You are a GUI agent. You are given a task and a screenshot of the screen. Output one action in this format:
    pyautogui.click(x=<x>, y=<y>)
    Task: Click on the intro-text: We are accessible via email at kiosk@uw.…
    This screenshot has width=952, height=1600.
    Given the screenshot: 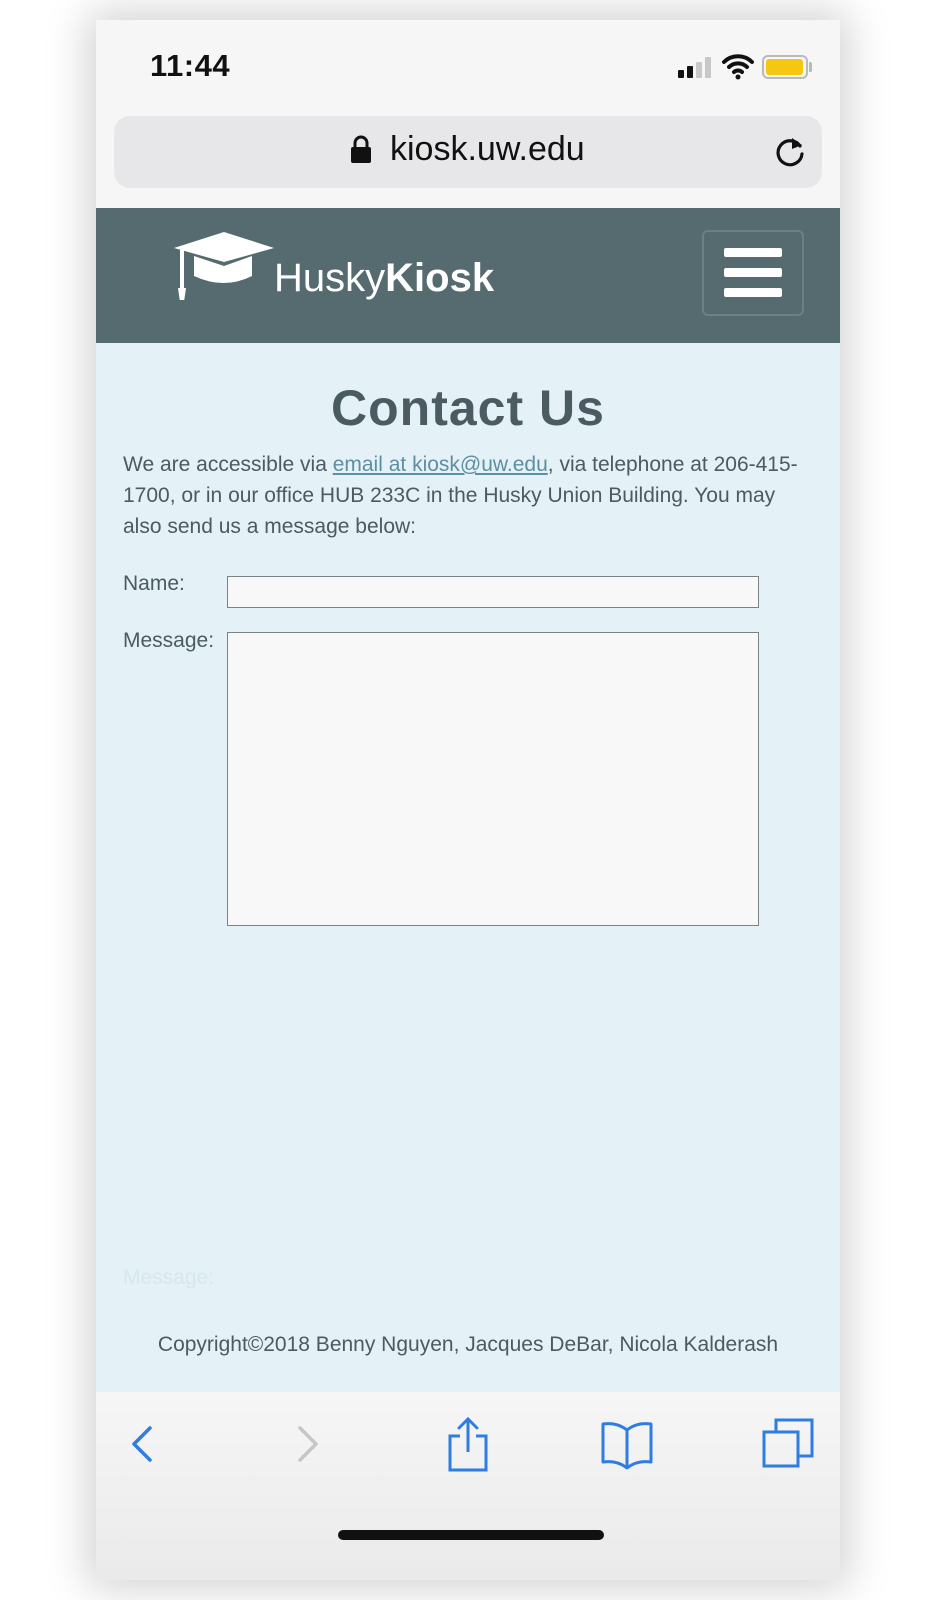 What is the action you would take?
    pyautogui.click(x=460, y=495)
    